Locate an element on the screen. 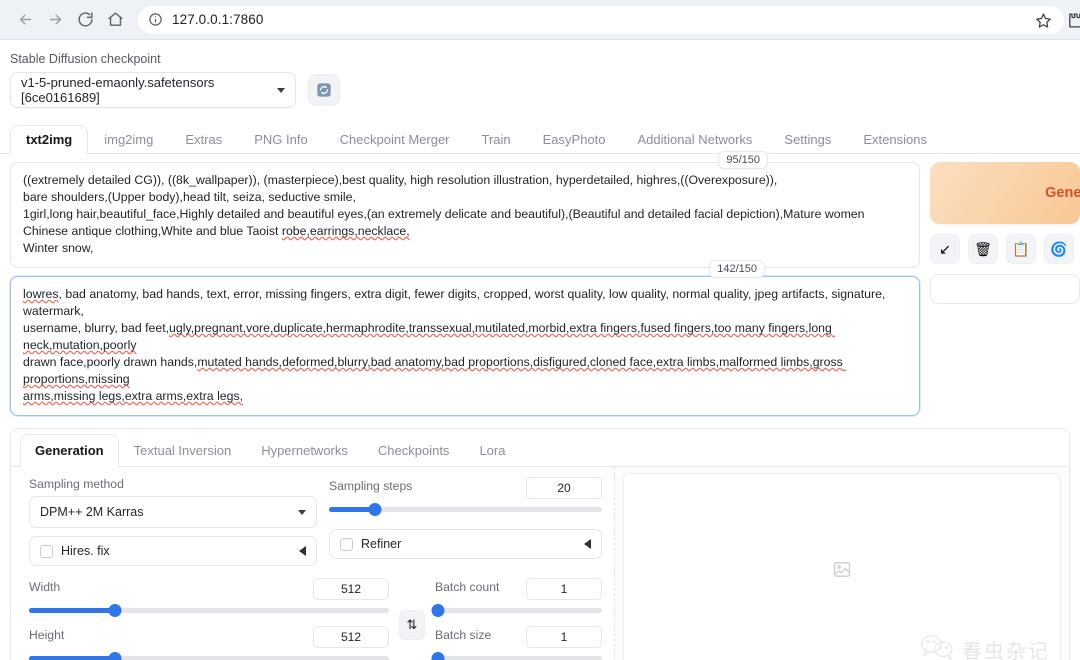  back-arrow-icon is located at coordinates (25, 20).